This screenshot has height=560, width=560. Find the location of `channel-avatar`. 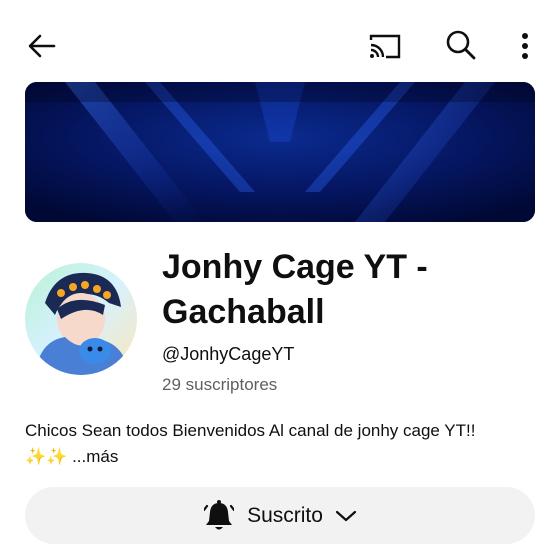

channel-avatar is located at coordinates (81, 319).